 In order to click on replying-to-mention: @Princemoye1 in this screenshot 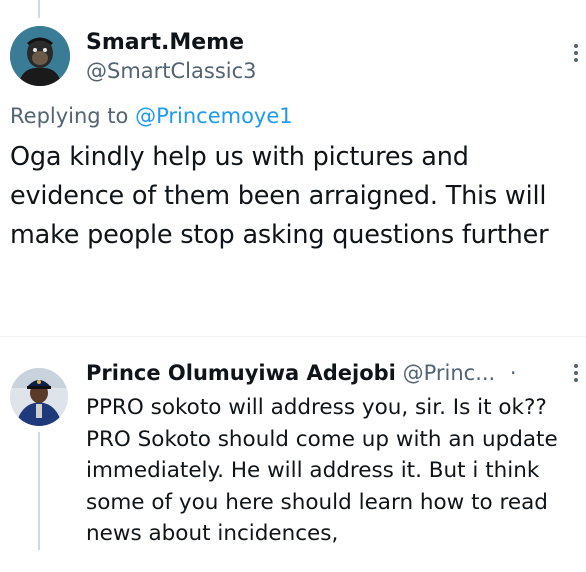, I will do `click(214, 116)`.